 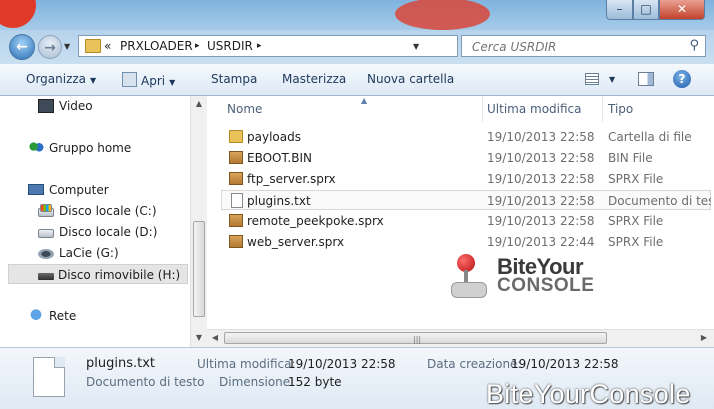 I want to click on search-box: ⚲, so click(x=583, y=46).